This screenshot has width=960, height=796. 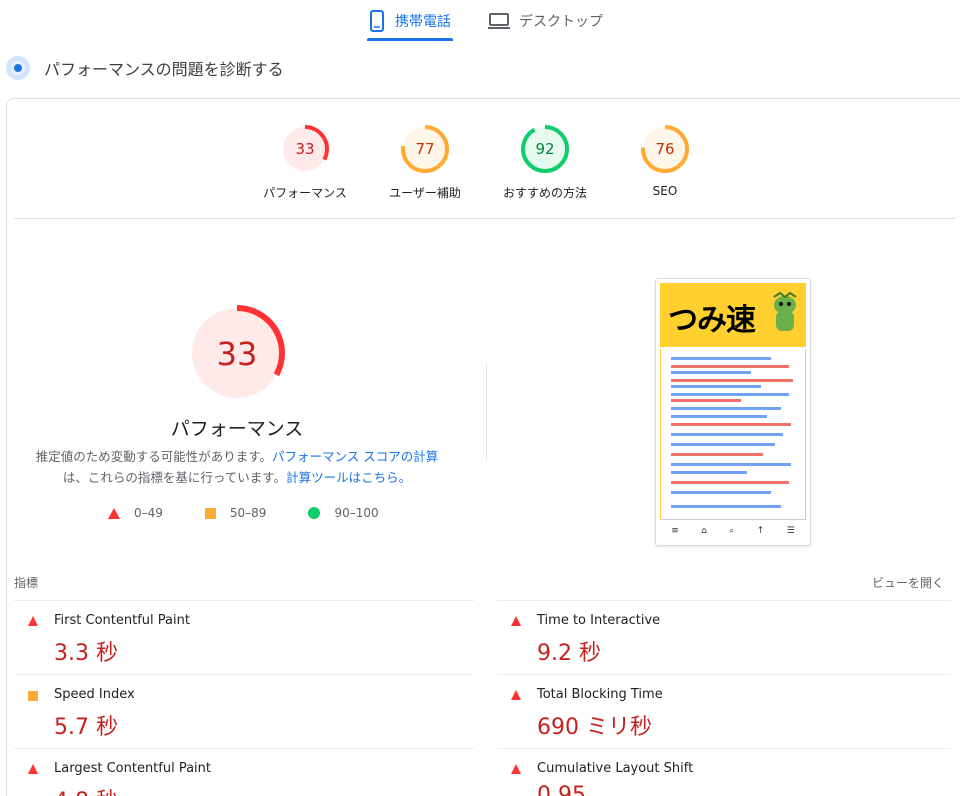 I want to click on gauge-label: おすすめの方法, so click(x=544, y=193).